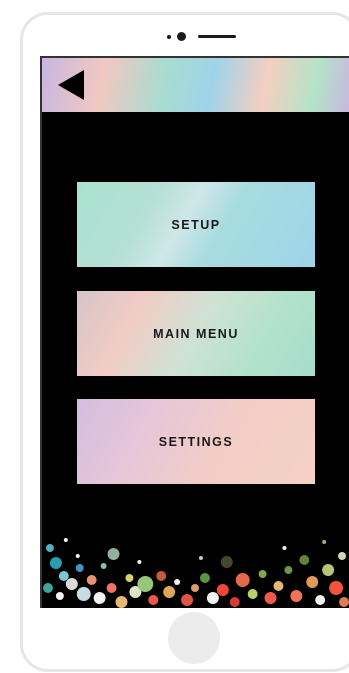 The image size is (349, 673). I want to click on setup-button: SETUP, so click(196, 224).